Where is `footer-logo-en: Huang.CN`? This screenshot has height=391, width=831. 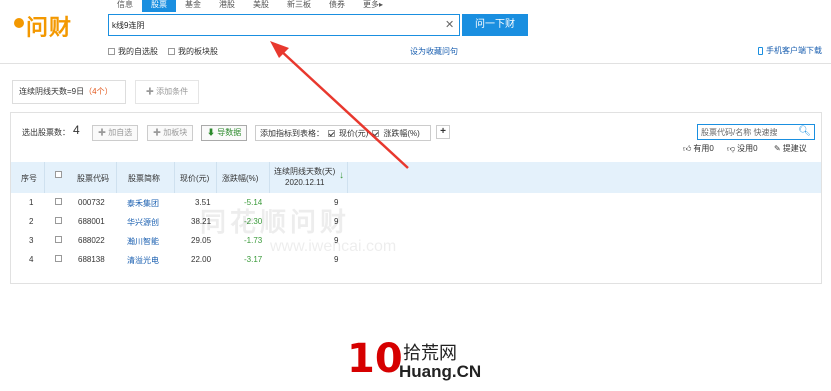
footer-logo-en: Huang.CN is located at coordinates (440, 371).